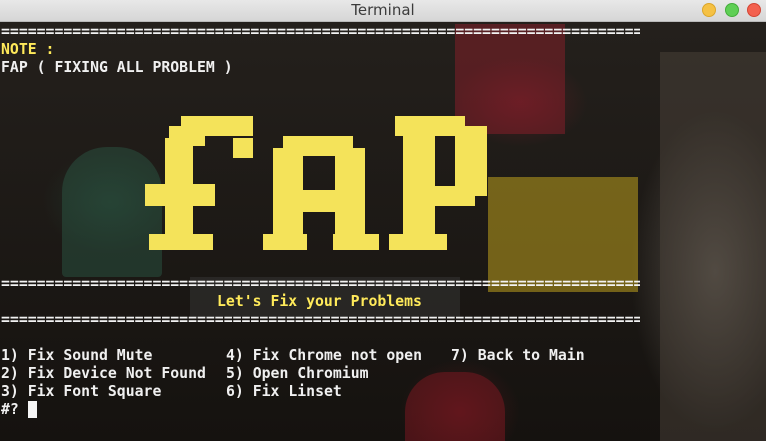 This screenshot has width=766, height=441. Describe the element at coordinates (316, 183) in the screenshot. I see `fap-banner-graphic` at that location.